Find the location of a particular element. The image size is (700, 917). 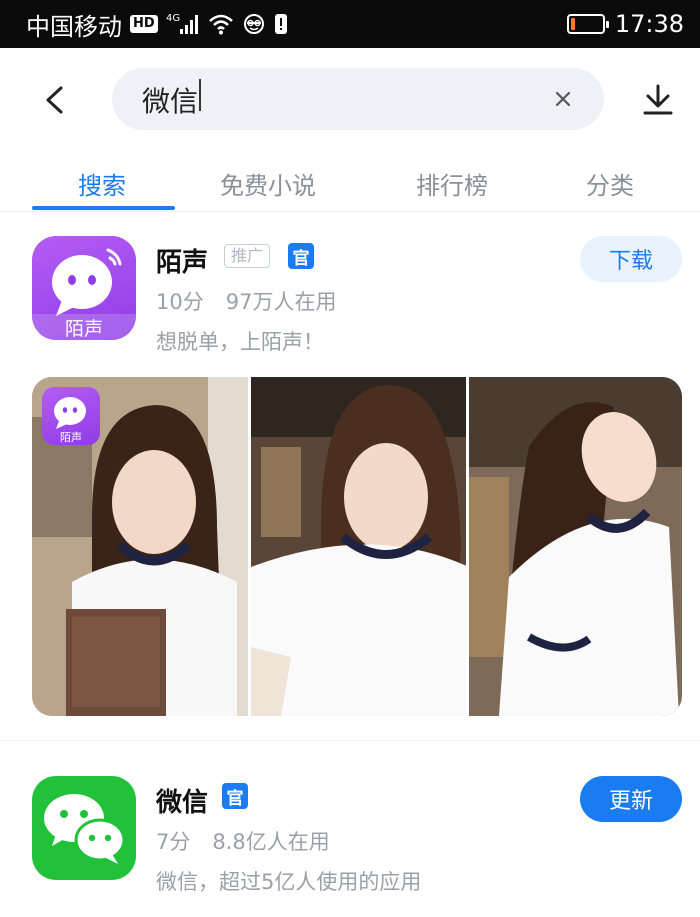

app-meta: 10分 97万人在用 is located at coordinates (246, 301).